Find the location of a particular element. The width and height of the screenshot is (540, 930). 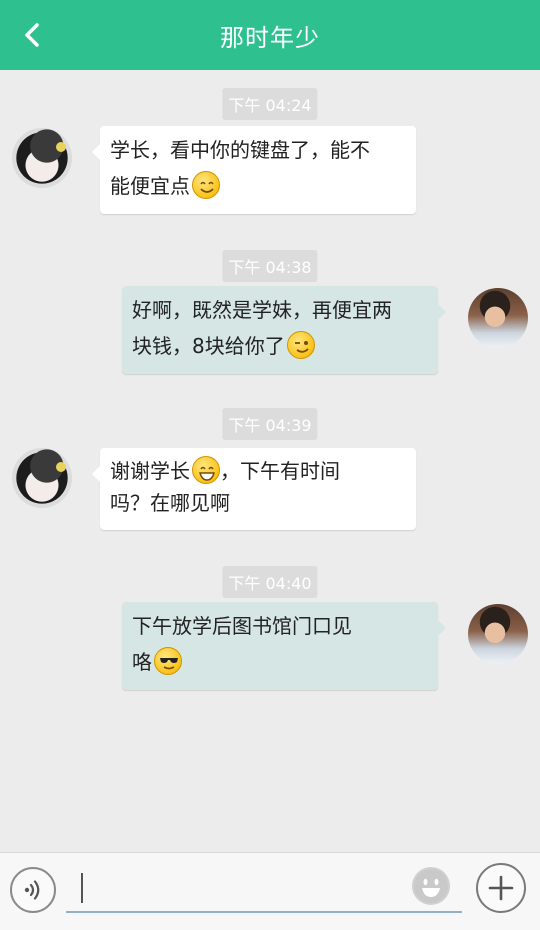

text-caret is located at coordinates (82, 888).